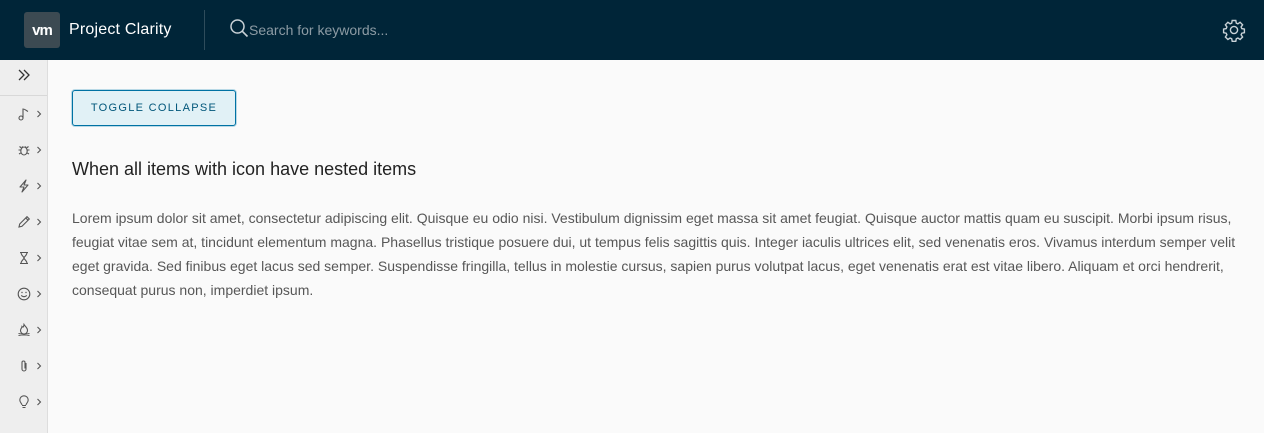 The height and width of the screenshot is (433, 1264). I want to click on lightning-icon, so click(24, 186).